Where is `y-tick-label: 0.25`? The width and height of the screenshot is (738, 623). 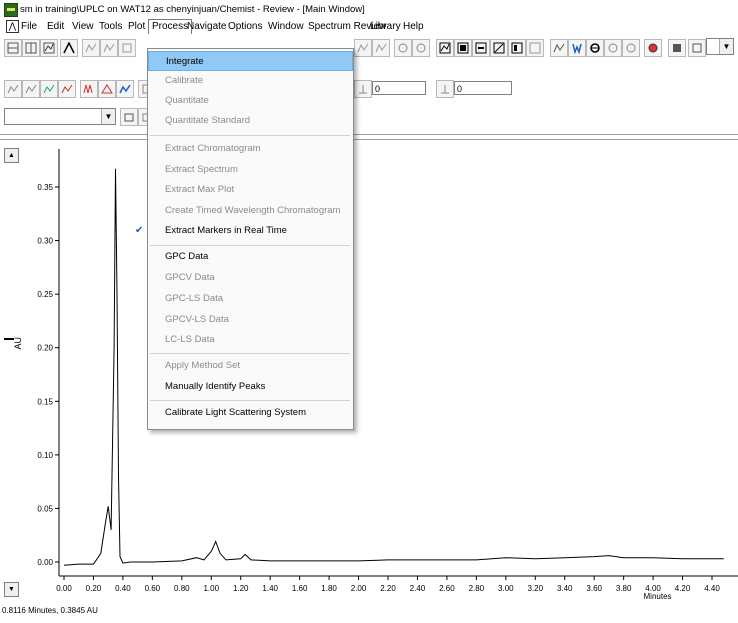
y-tick-label: 0.25 is located at coordinates (45, 294).